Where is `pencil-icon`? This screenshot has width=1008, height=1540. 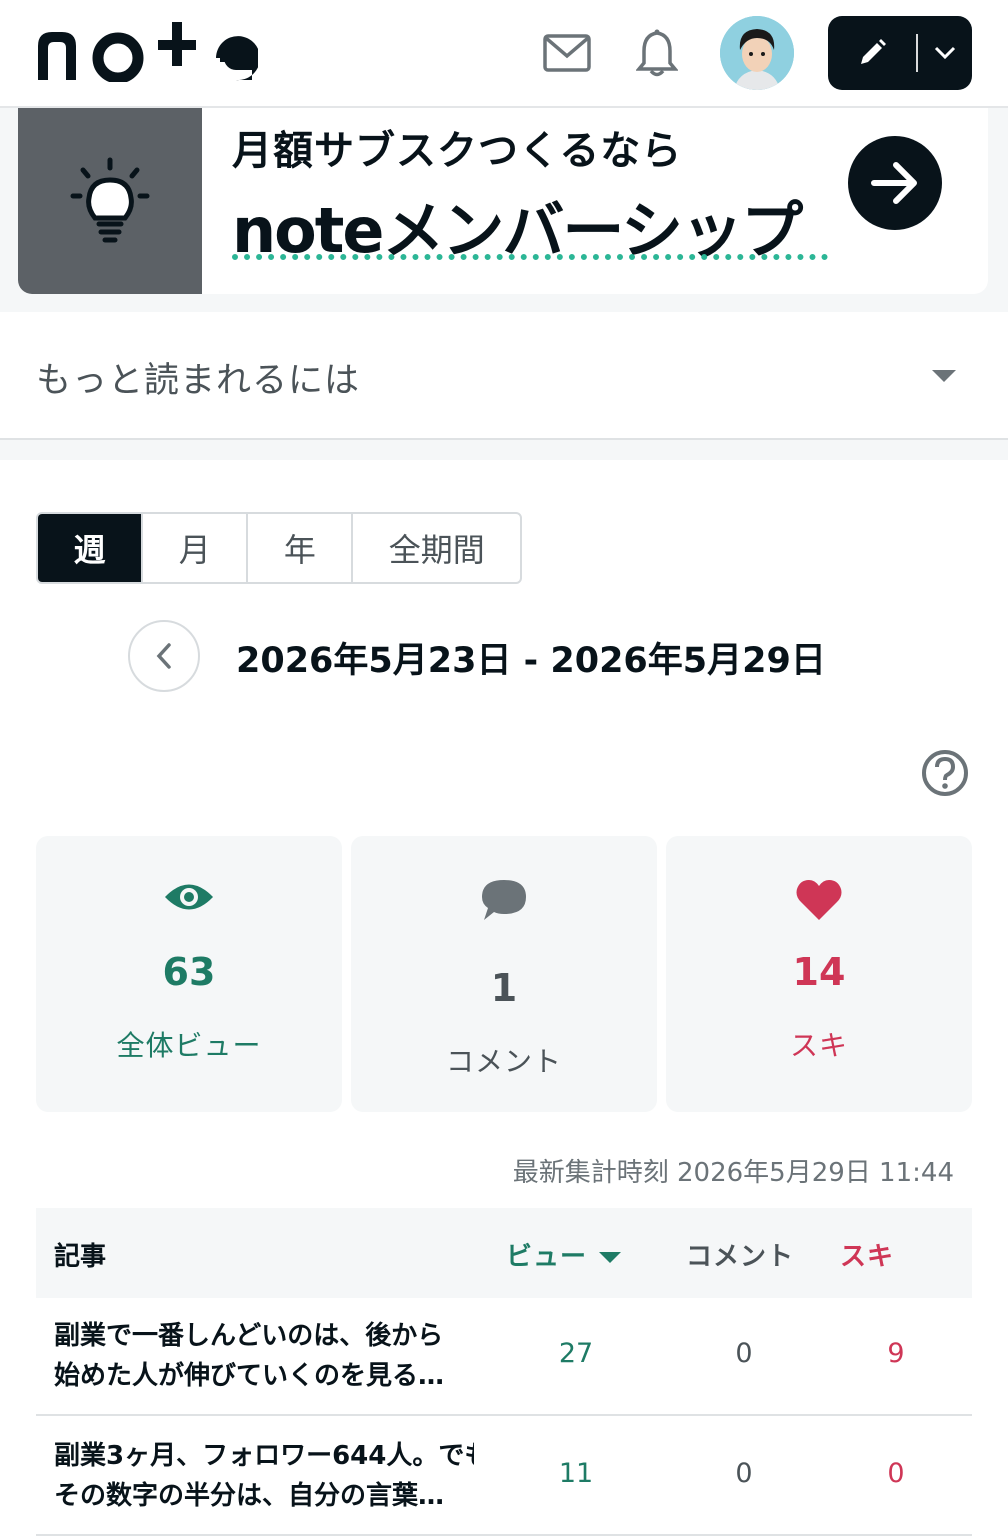 pencil-icon is located at coordinates (872, 53).